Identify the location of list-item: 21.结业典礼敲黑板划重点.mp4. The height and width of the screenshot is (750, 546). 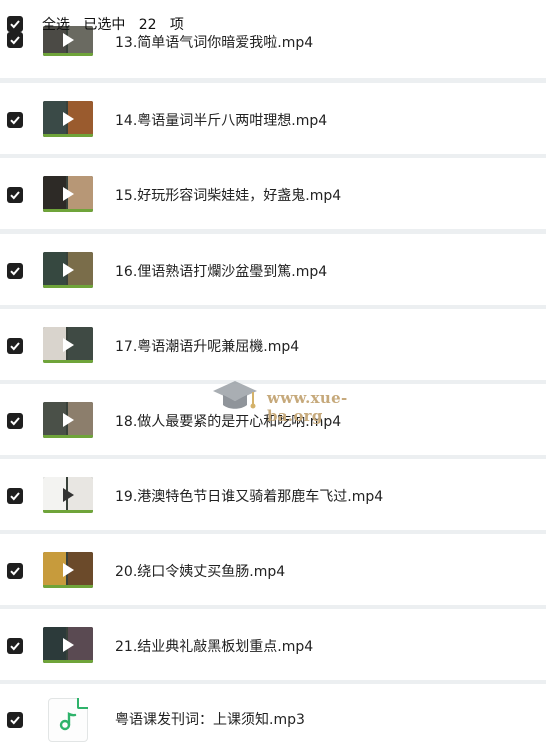
(273, 644).